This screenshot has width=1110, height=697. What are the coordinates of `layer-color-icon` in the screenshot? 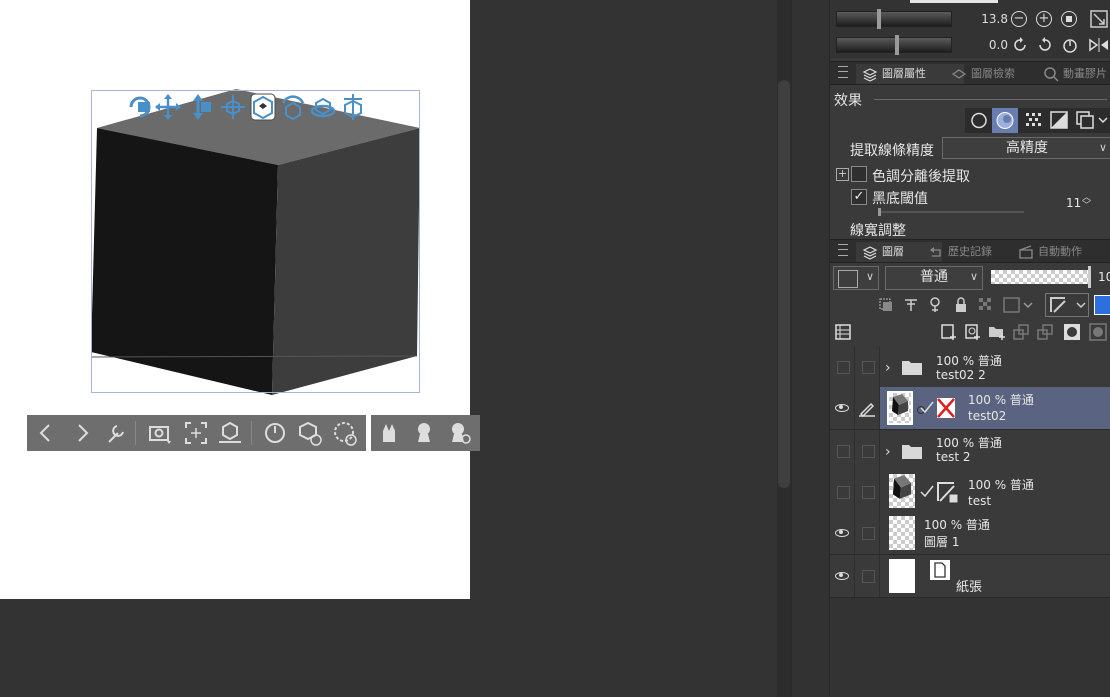 It's located at (1059, 120).